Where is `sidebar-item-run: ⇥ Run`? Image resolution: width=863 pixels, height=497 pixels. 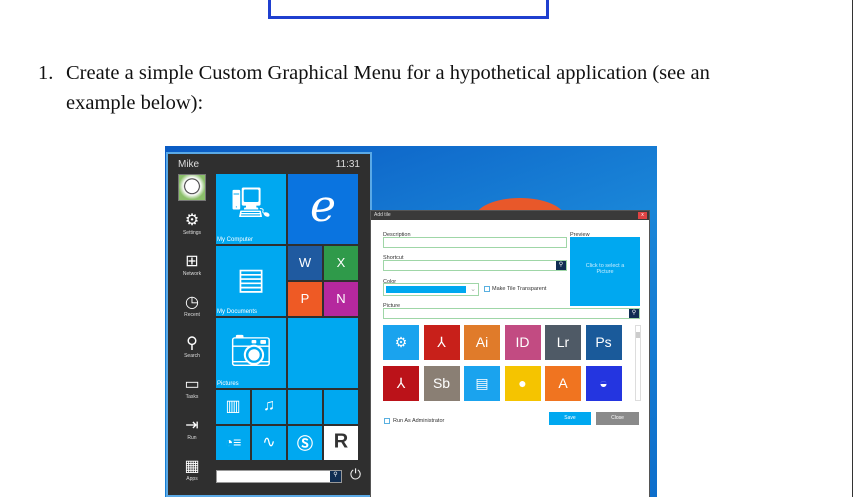 sidebar-item-run: ⇥ Run is located at coordinates (192, 429).